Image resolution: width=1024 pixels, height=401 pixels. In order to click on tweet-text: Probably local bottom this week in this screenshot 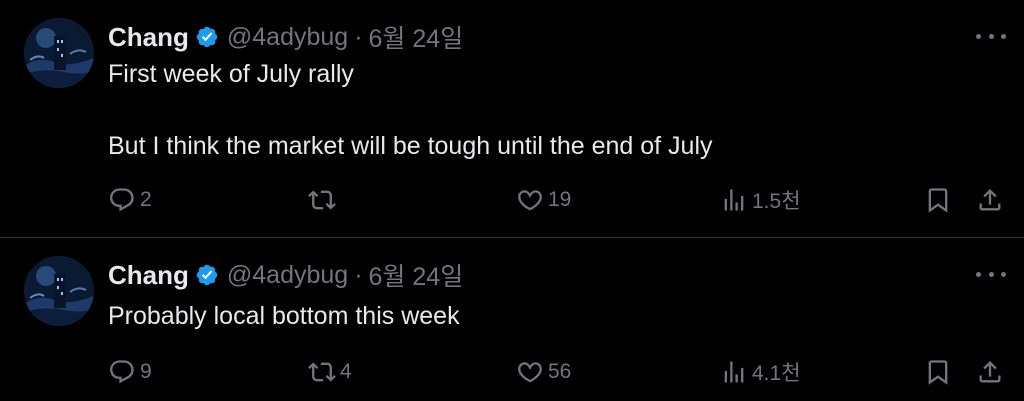, I will do `click(284, 316)`.